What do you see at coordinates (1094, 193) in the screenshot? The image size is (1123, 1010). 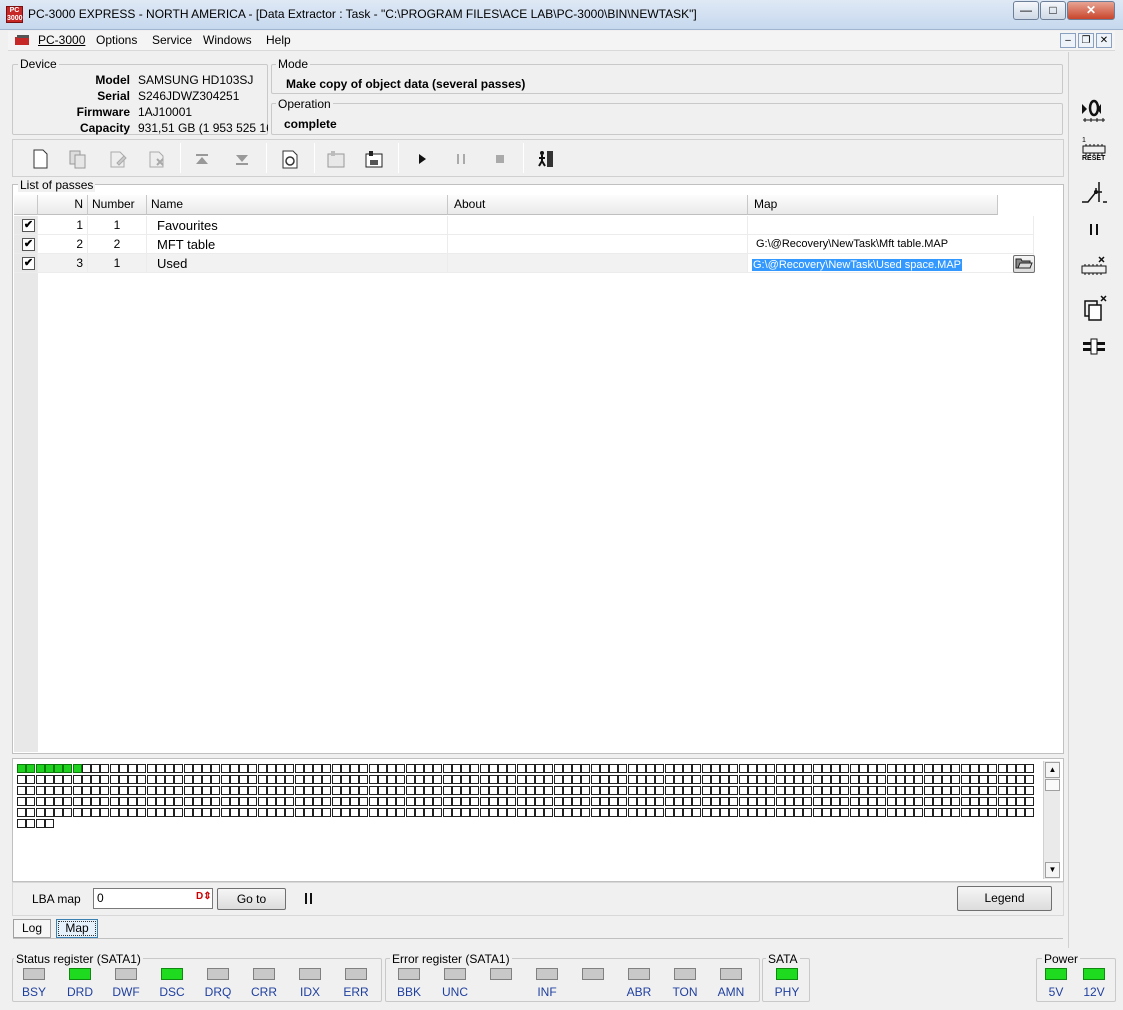 I see `power-switch-icon` at bounding box center [1094, 193].